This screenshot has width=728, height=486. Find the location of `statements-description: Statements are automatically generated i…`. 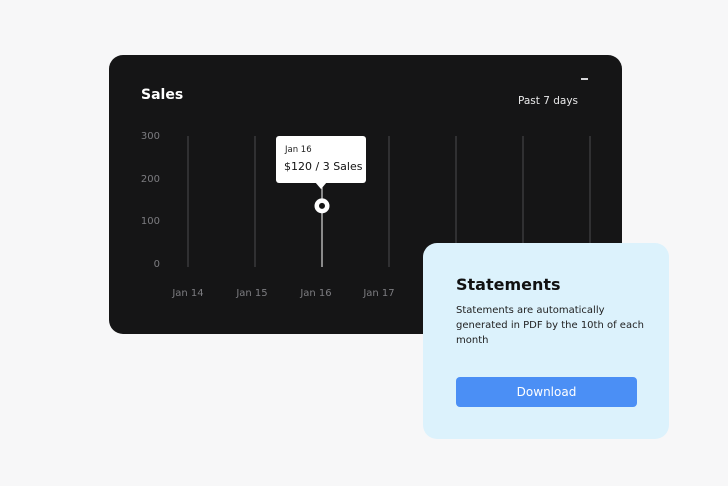

statements-description: Statements are automatically generated i… is located at coordinates (550, 325).